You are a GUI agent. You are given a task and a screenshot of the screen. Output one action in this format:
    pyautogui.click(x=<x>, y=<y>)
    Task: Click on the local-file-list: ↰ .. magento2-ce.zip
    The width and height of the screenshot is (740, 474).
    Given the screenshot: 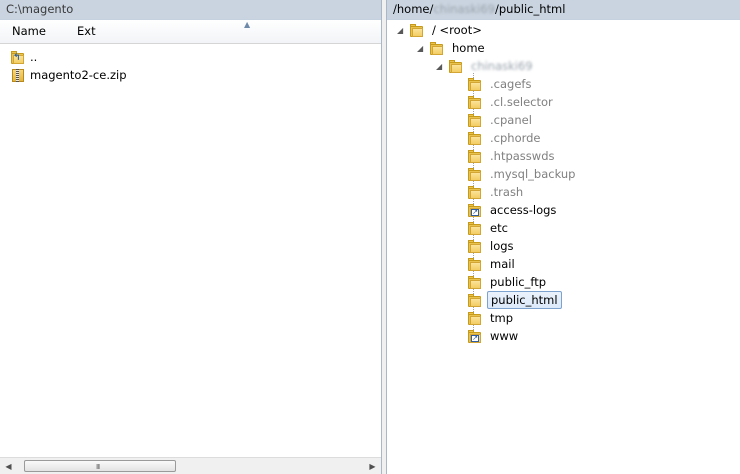 What is the action you would take?
    pyautogui.click(x=190, y=64)
    